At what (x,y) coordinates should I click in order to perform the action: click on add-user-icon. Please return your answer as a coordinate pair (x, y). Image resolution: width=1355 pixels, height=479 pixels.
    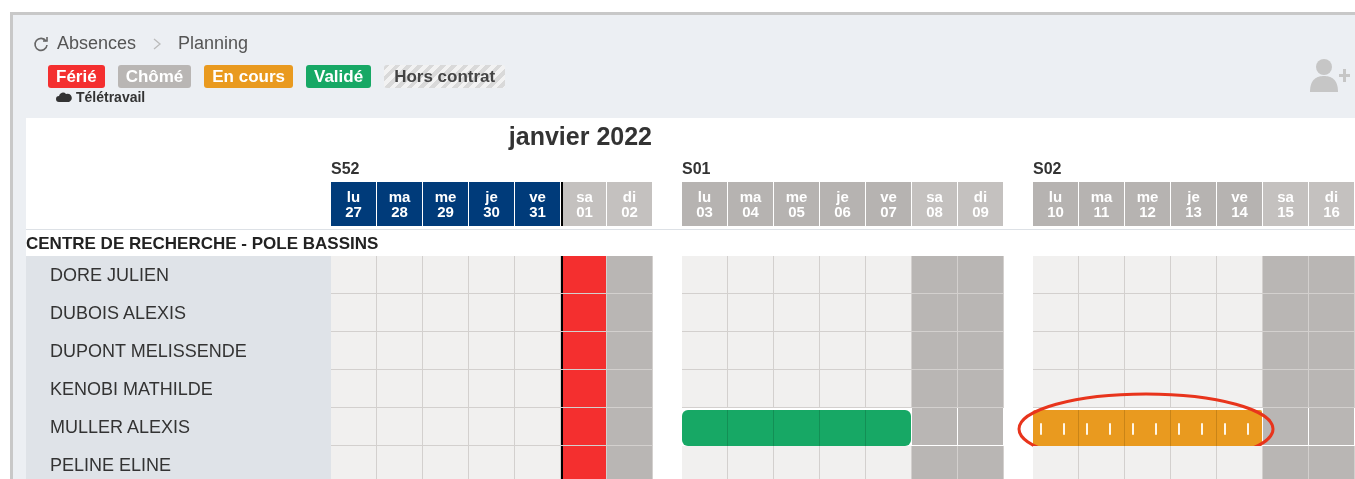
    Looking at the image, I should click on (1330, 75).